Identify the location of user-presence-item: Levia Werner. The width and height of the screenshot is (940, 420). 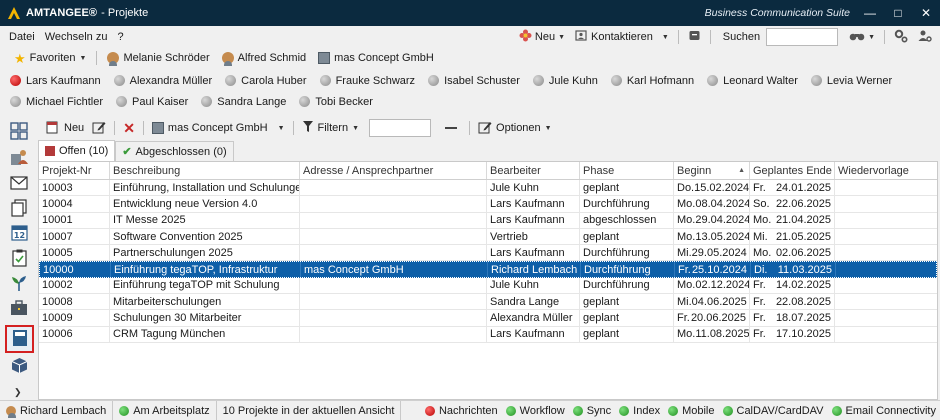
(857, 80).